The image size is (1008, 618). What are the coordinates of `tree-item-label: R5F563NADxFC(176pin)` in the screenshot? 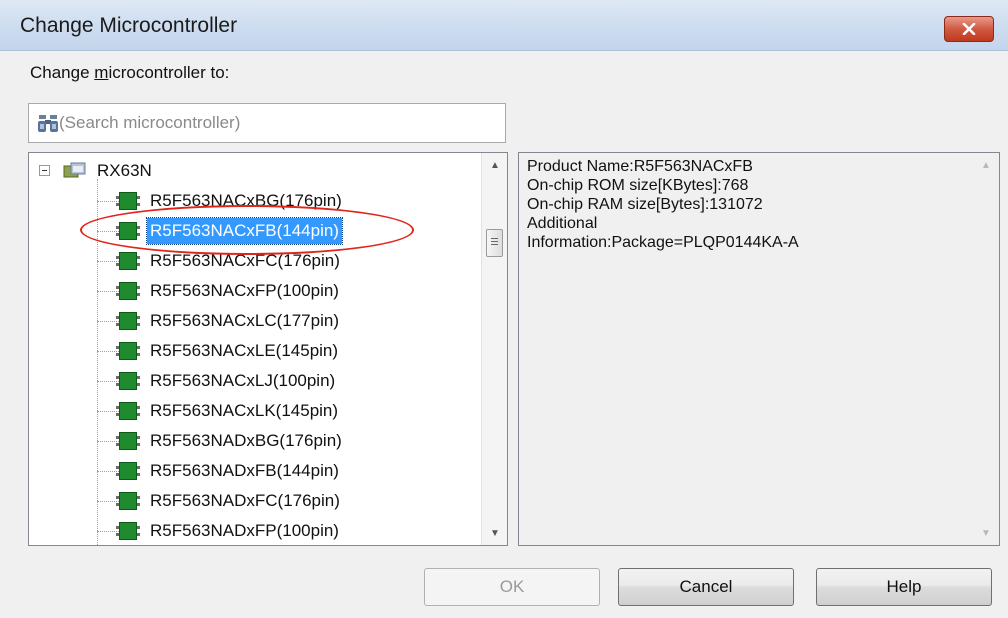 It's located at (245, 500).